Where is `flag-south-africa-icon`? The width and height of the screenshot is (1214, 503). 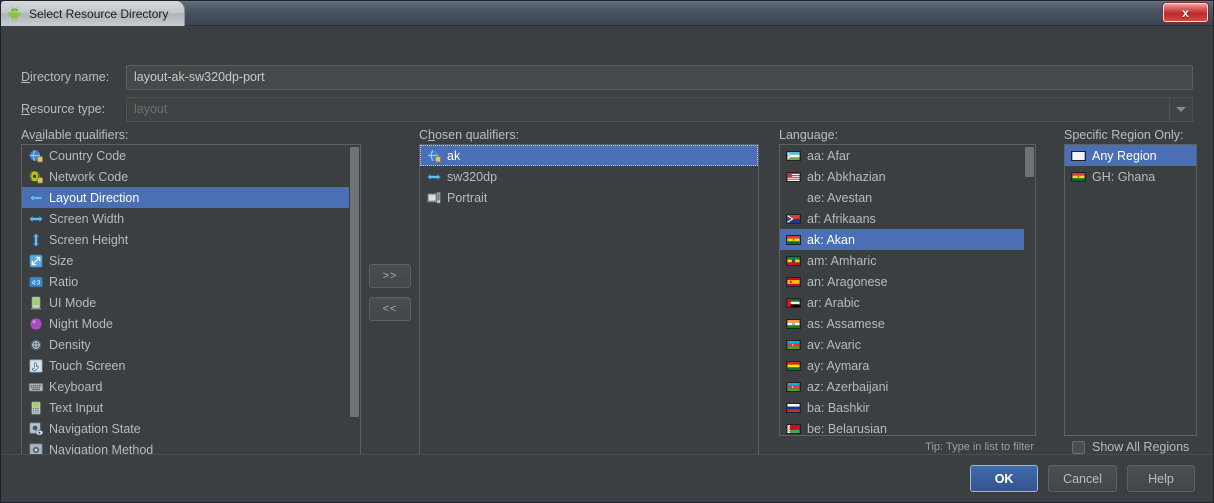 flag-south-africa-icon is located at coordinates (794, 219).